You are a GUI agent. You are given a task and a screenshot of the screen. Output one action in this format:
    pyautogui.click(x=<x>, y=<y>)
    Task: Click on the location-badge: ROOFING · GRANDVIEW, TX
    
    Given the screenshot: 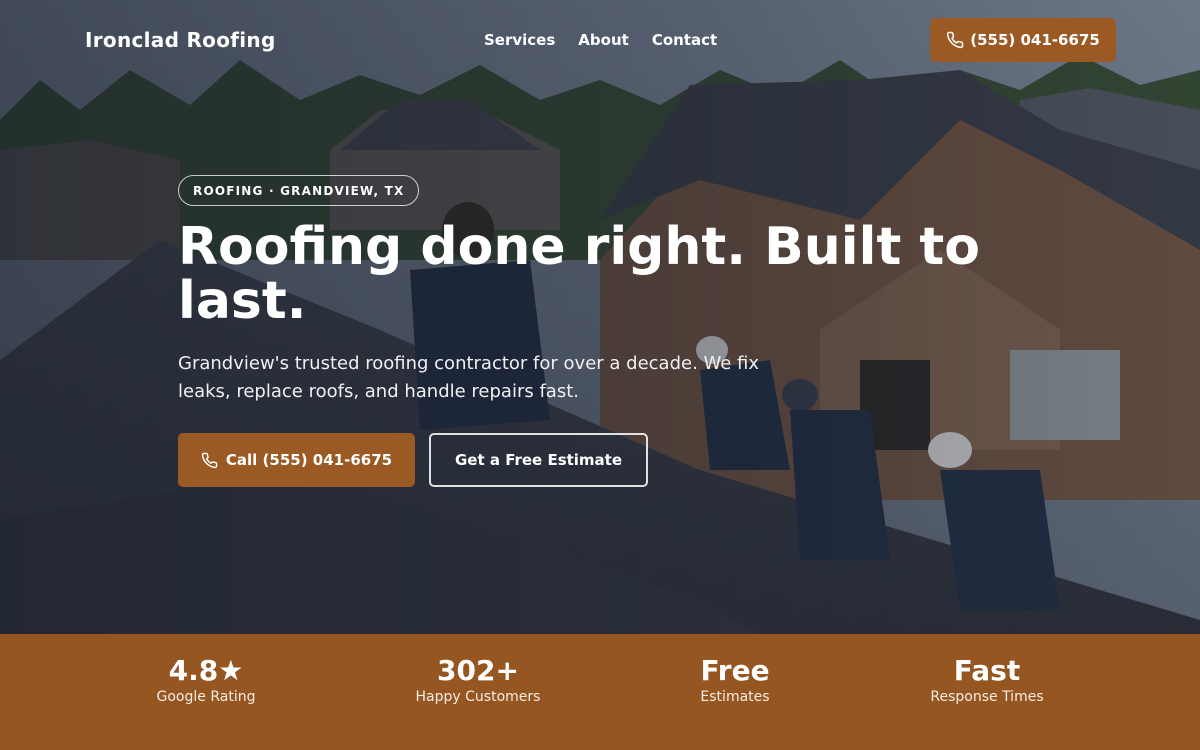 What is the action you would take?
    pyautogui.click(x=299, y=190)
    